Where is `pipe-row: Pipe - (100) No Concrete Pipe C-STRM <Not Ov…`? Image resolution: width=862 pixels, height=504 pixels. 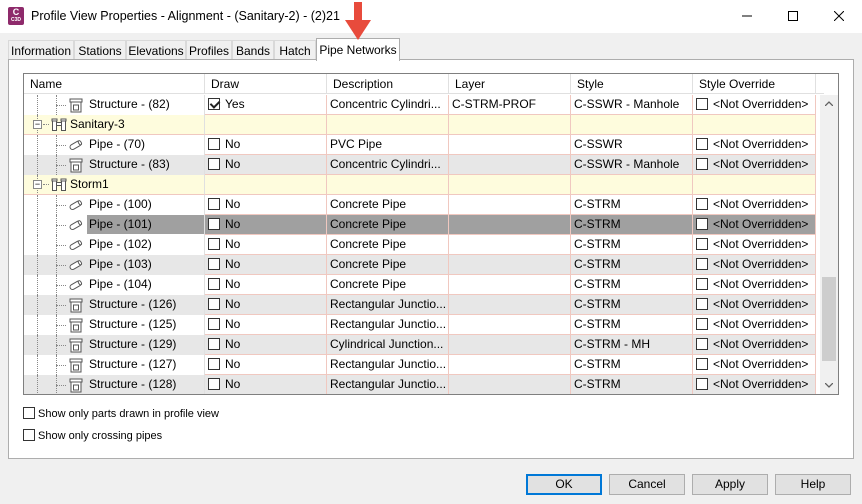 pipe-row: Pipe - (100) No Concrete Pipe C-STRM <Not Ov… is located at coordinates (420, 205).